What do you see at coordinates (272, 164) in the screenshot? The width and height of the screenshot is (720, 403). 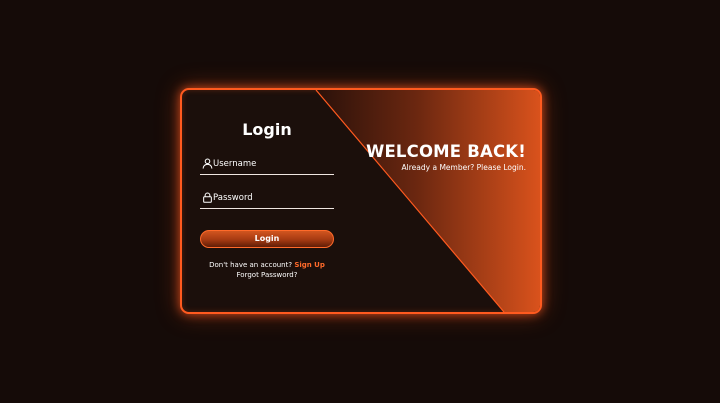 I see `username-input` at bounding box center [272, 164].